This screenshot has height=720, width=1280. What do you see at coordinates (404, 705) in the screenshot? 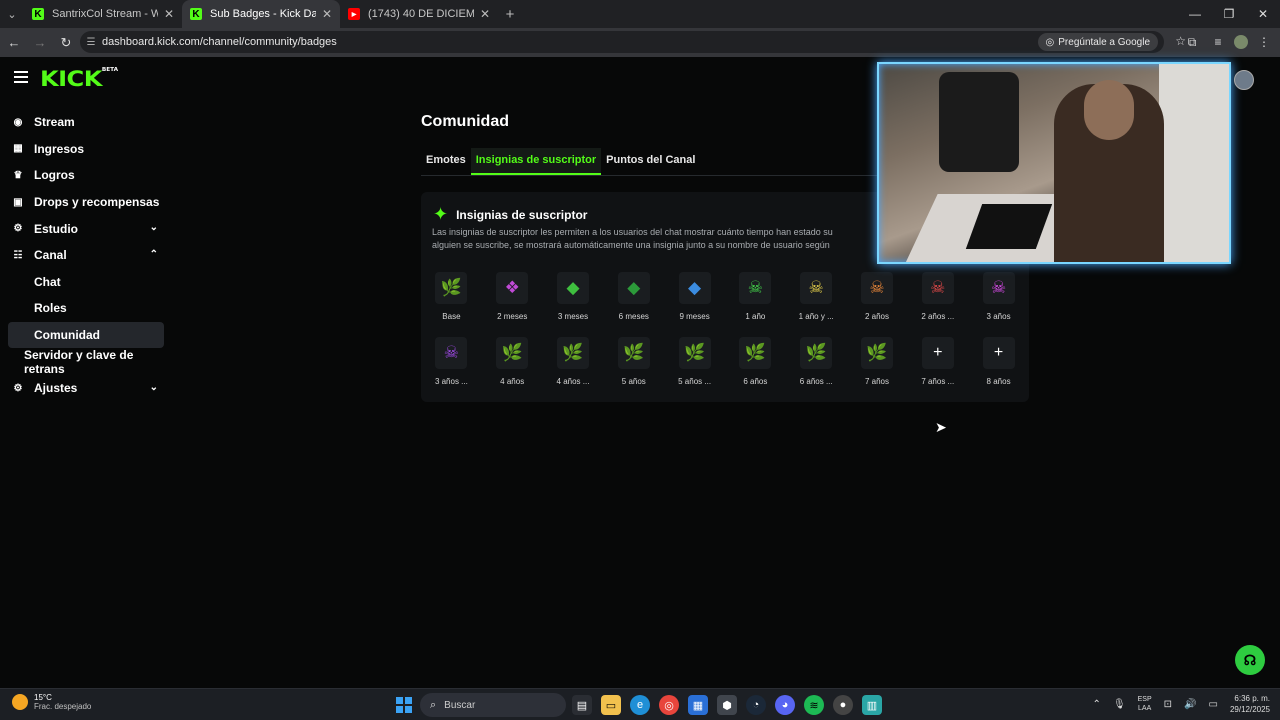
I see `windows-start-icon` at bounding box center [404, 705].